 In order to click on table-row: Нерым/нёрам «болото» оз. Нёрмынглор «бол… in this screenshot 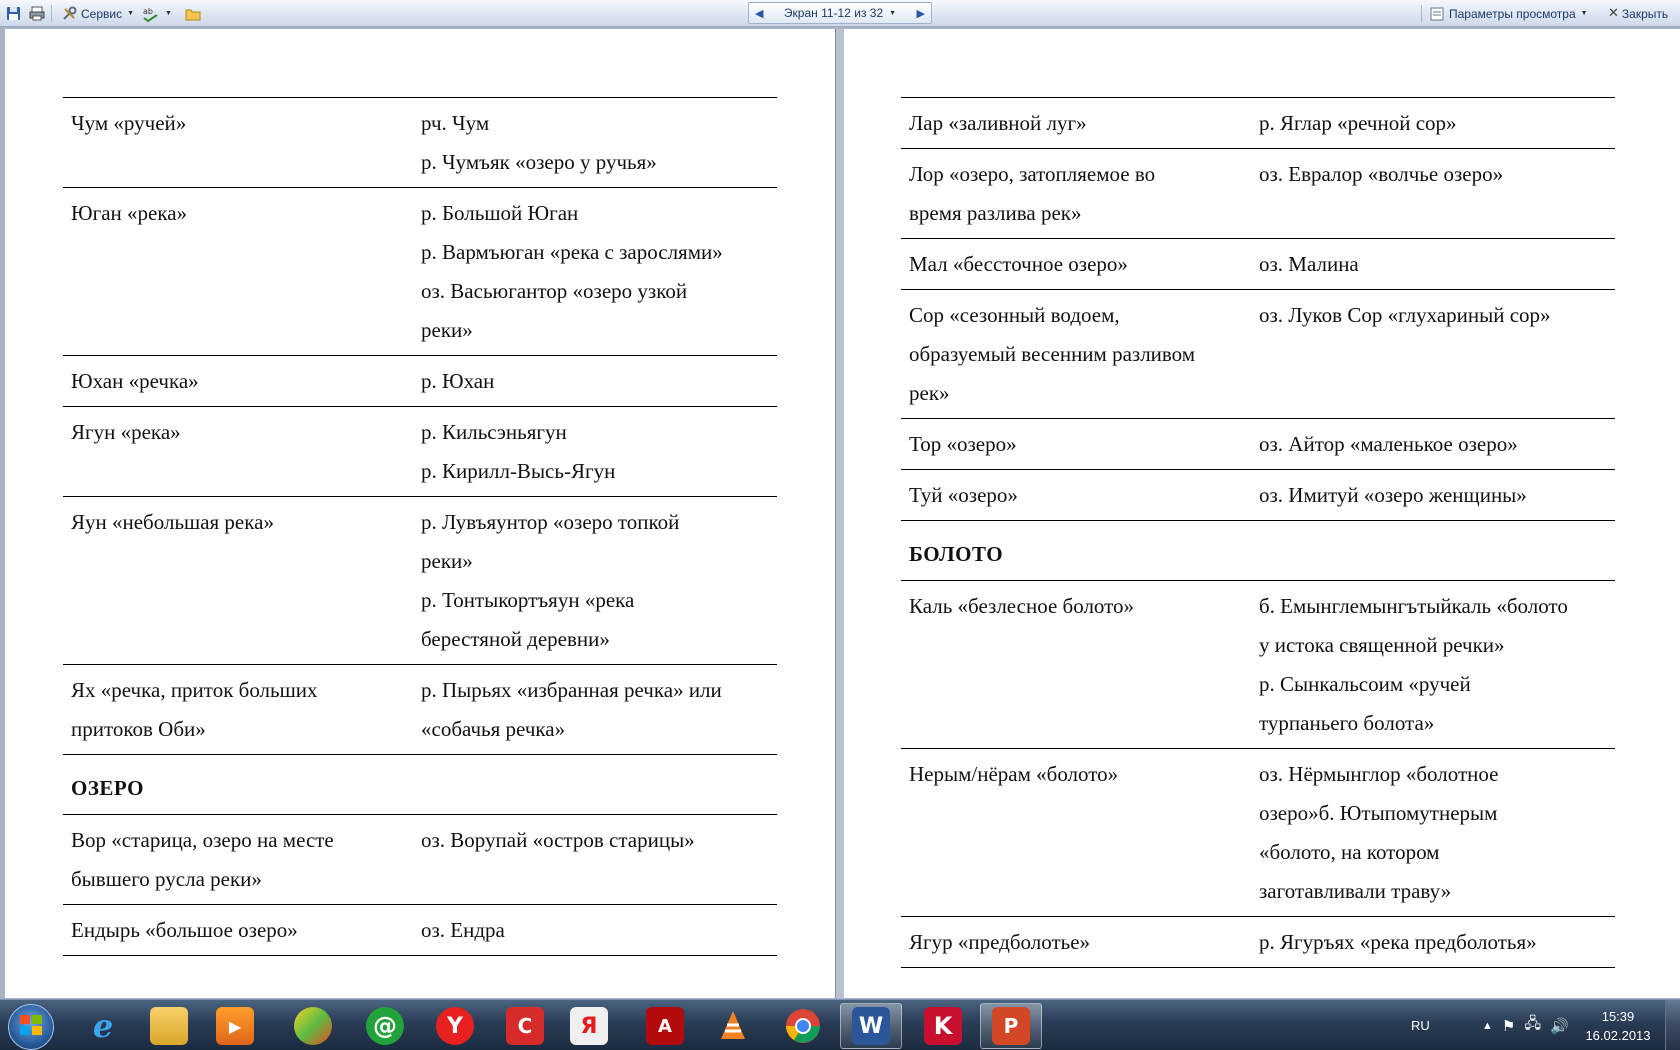, I will do `click(1258, 832)`.